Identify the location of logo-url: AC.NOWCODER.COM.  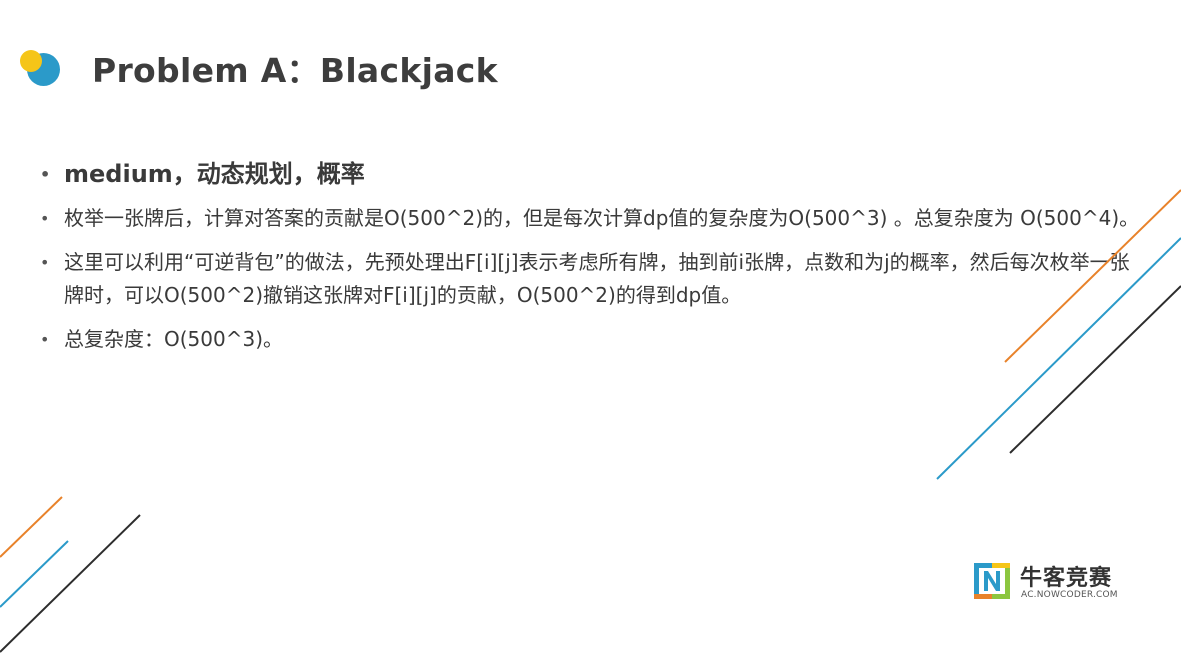
(1069, 595).